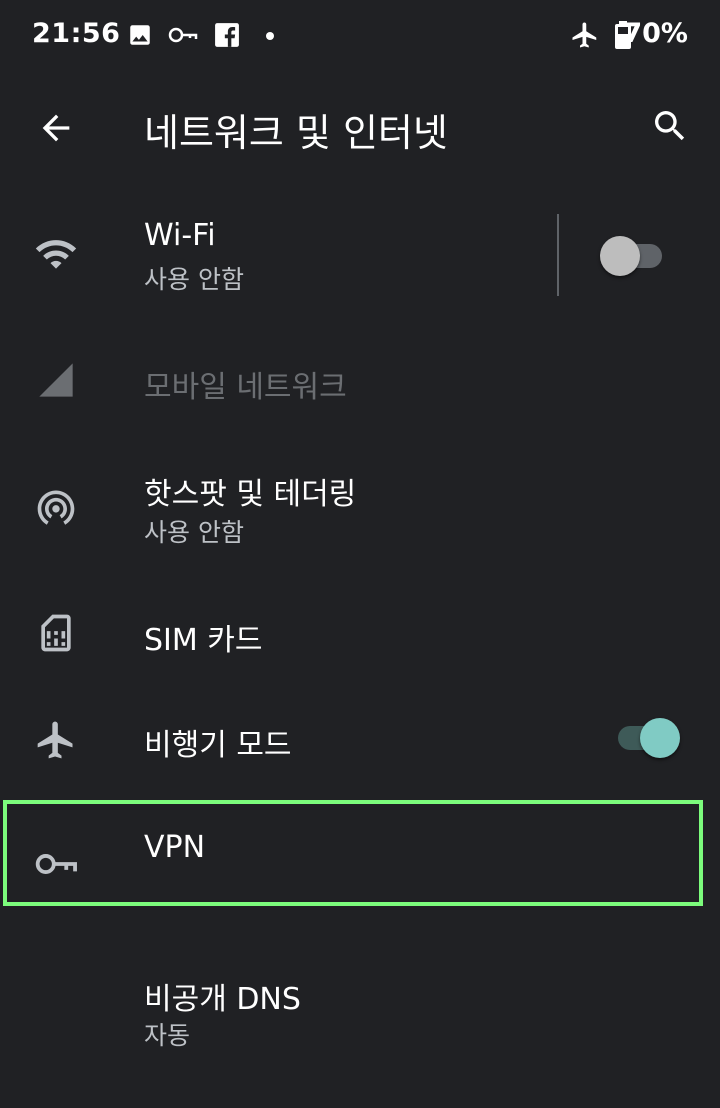  I want to click on wifi-toggle, so click(632, 256).